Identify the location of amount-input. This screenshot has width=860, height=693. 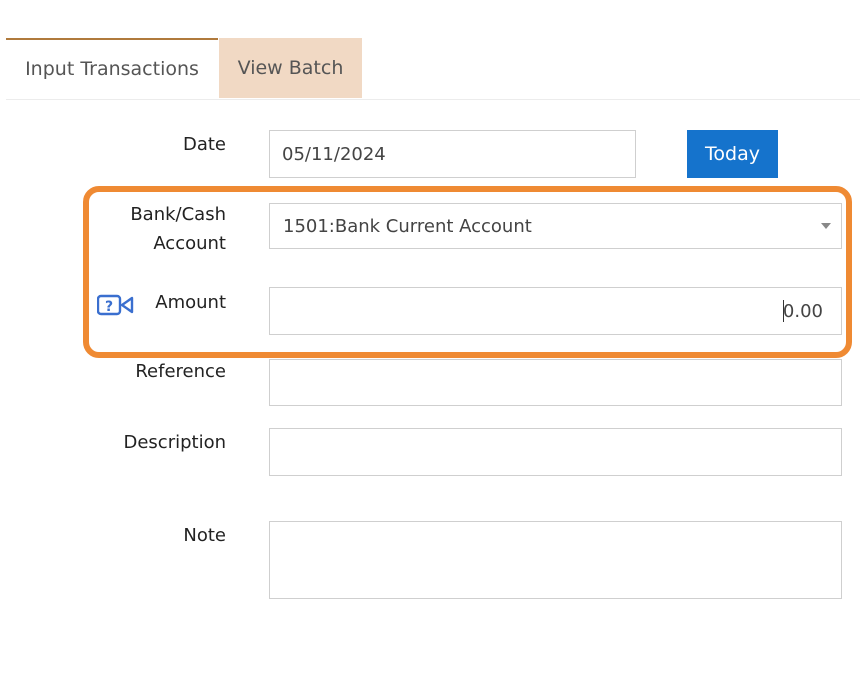
(555, 311).